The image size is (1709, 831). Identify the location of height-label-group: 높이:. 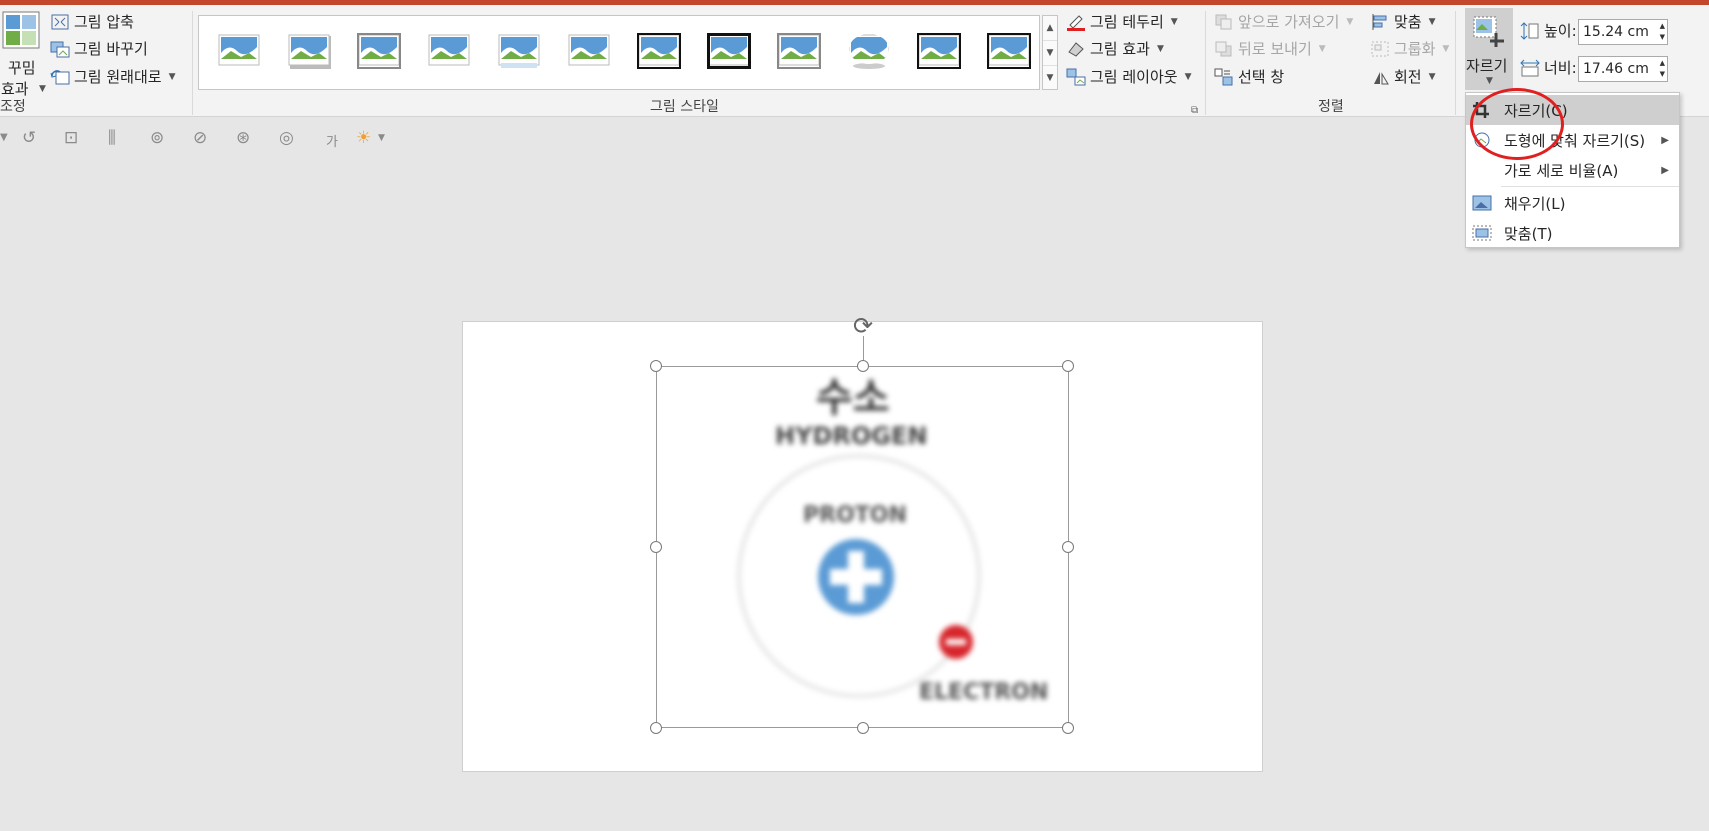
(1548, 30).